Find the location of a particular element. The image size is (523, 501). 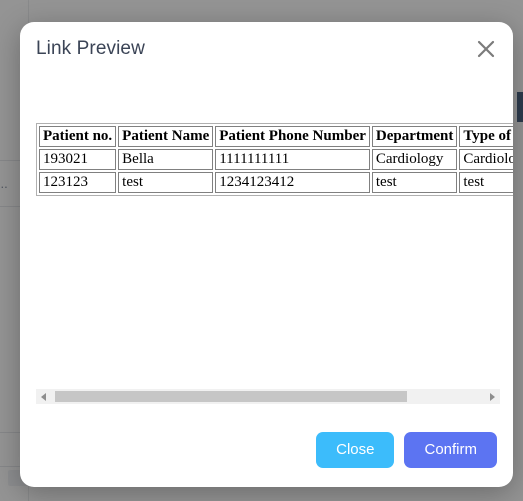

close-icon is located at coordinates (486, 49).